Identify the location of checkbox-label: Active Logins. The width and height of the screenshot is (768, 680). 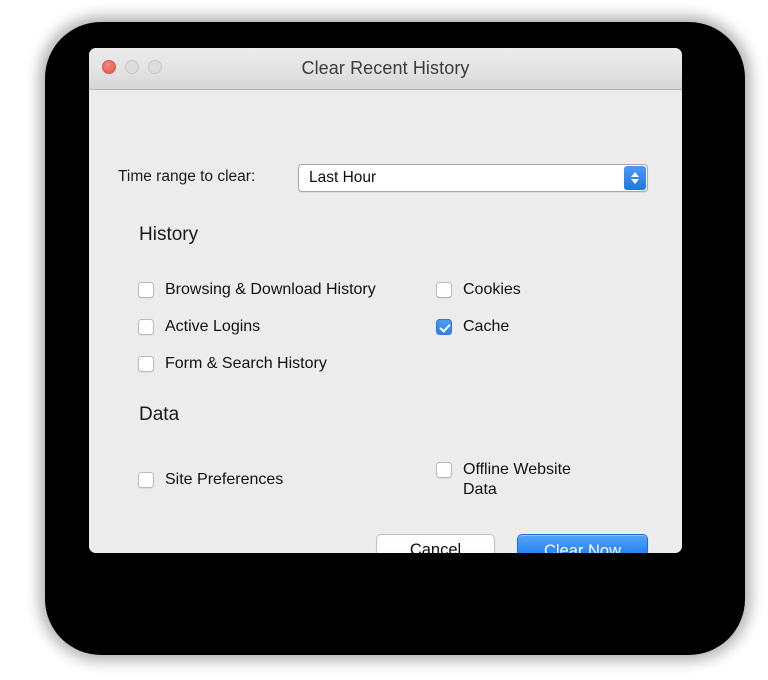
(213, 326).